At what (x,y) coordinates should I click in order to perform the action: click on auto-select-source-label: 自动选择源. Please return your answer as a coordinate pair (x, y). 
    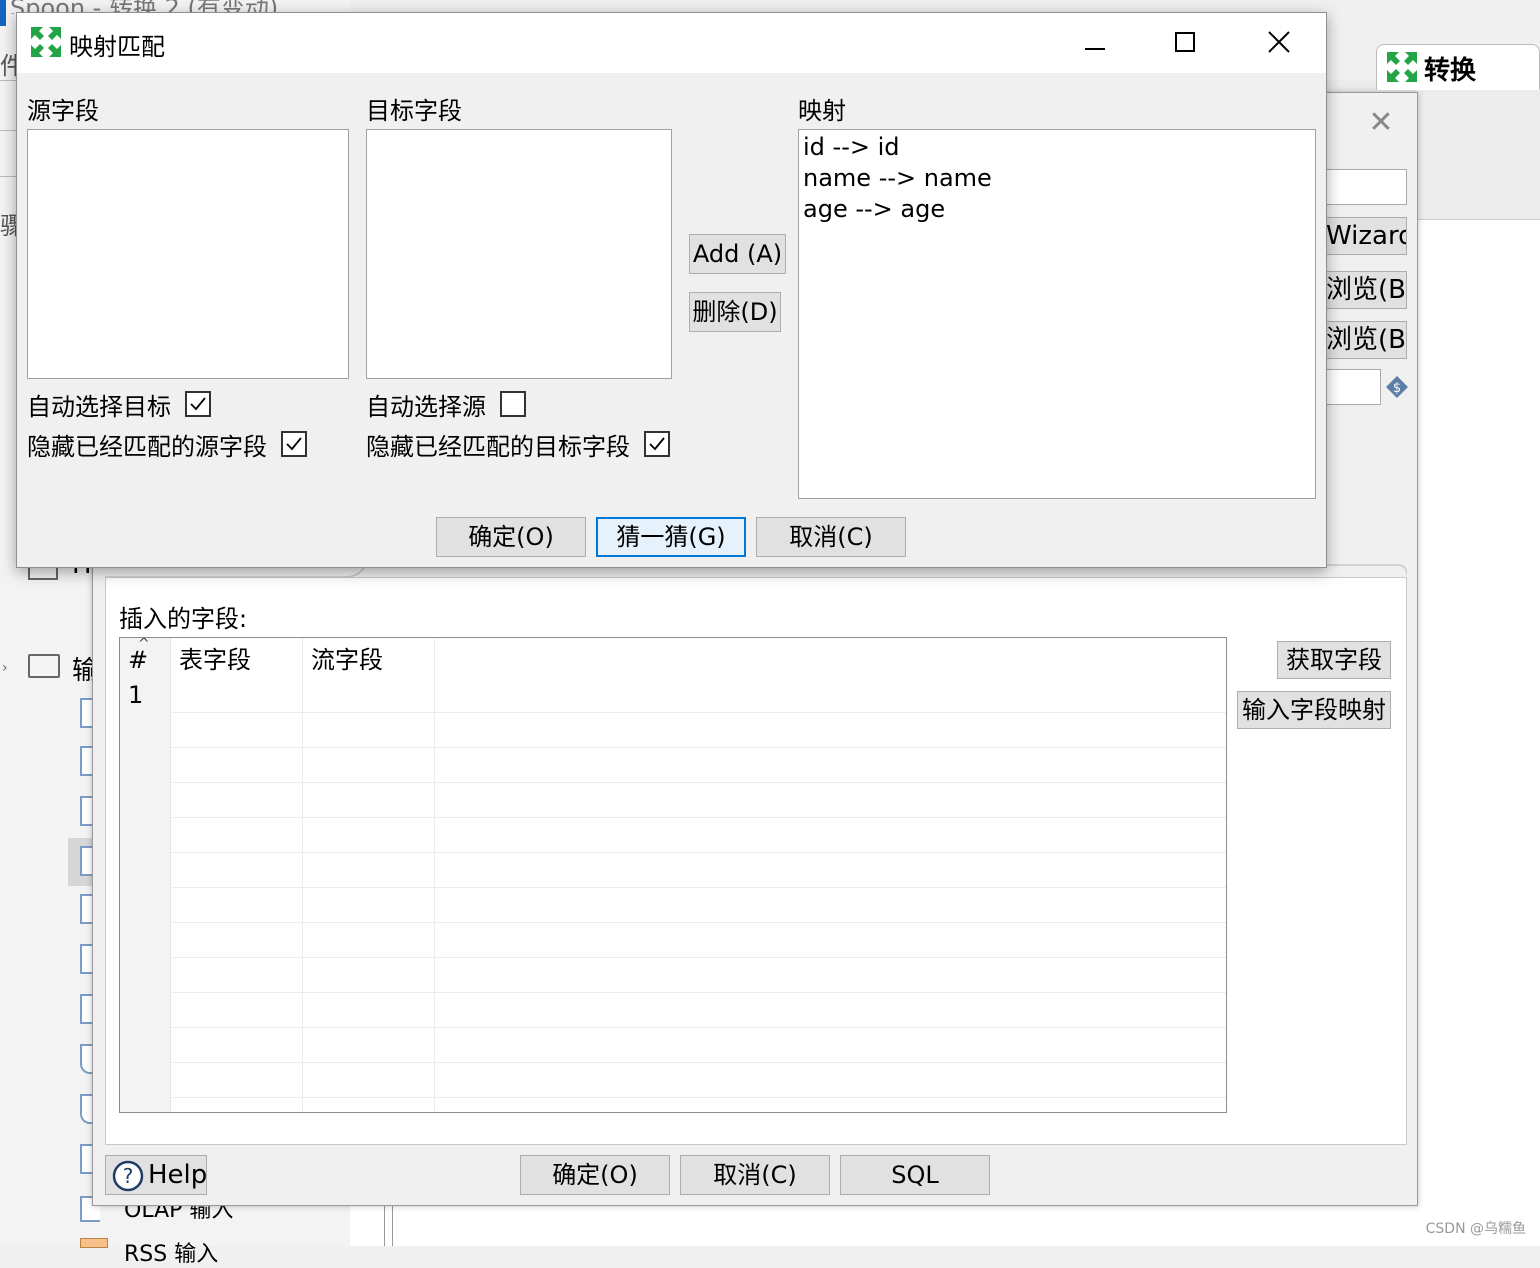
    Looking at the image, I should click on (426, 406).